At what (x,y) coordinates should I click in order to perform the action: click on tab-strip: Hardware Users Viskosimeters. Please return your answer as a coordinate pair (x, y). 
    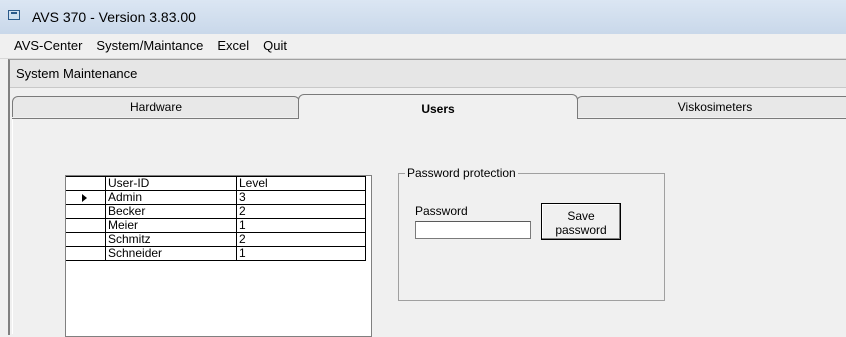
    Looking at the image, I should click on (429, 106).